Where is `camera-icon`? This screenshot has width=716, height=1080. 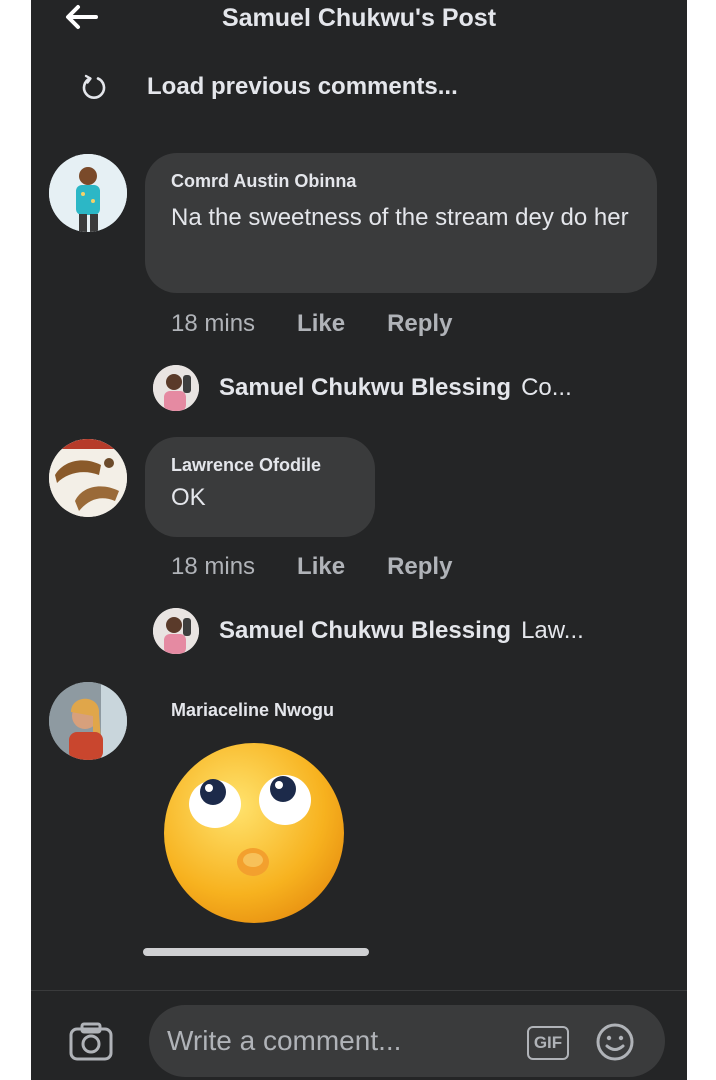 camera-icon is located at coordinates (91, 1041).